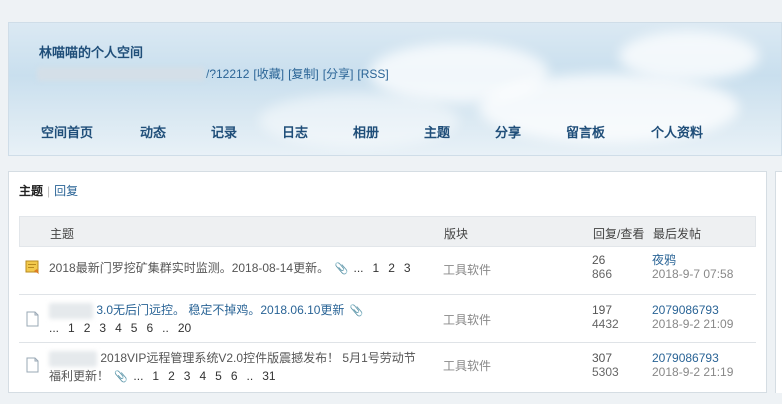  I want to click on view-count: 4432, so click(605, 324).